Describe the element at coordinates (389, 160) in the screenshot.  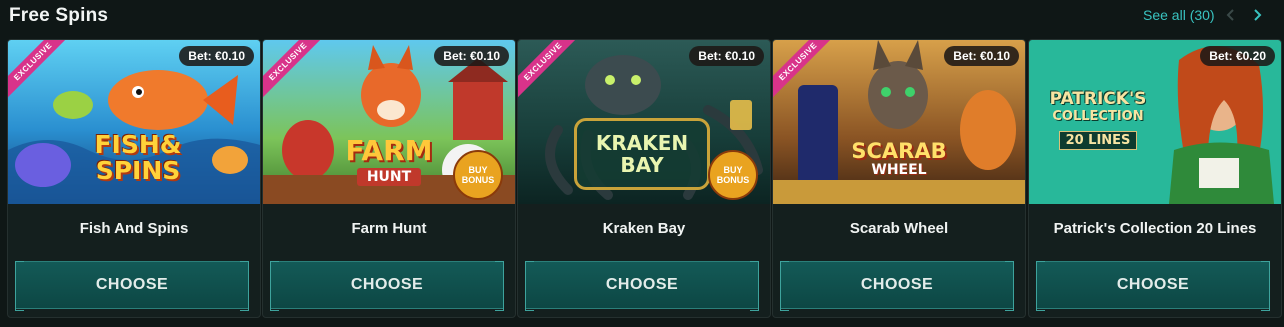
I see `game-logo: FARM HUNT` at that location.